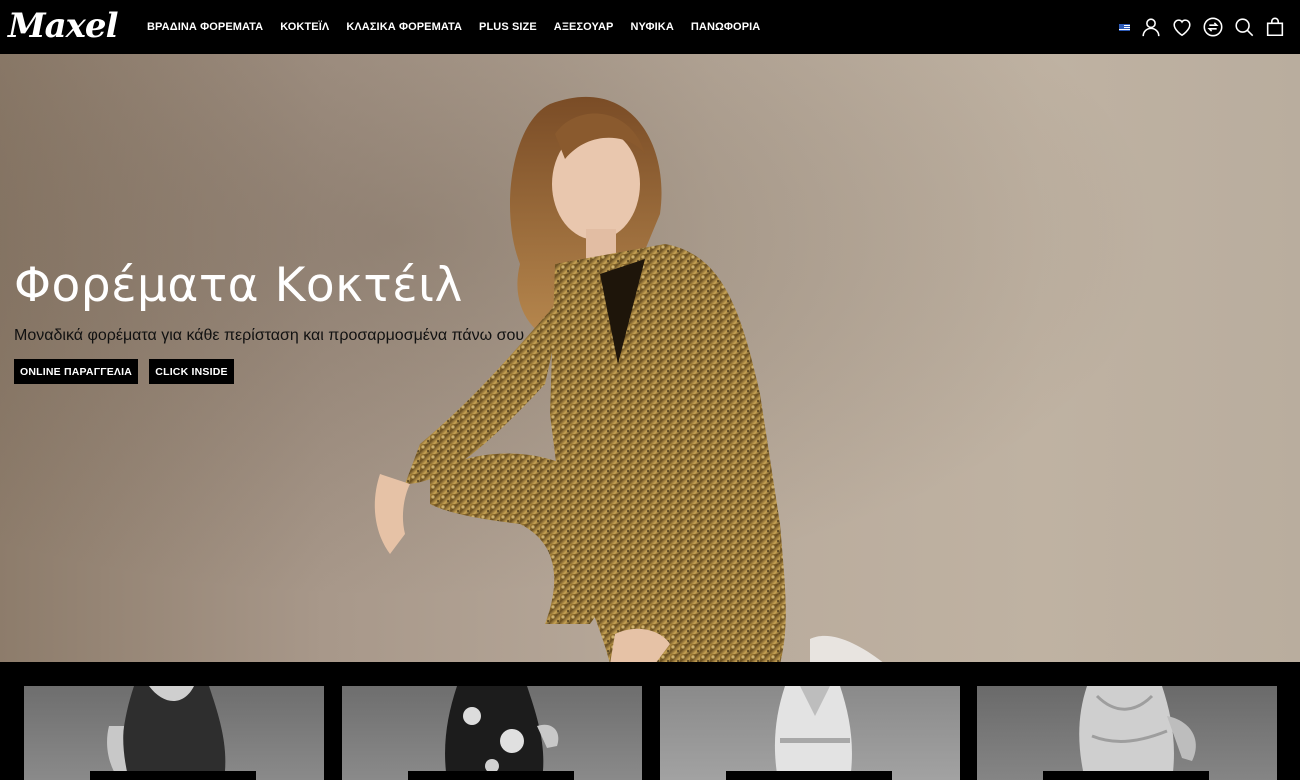 This screenshot has height=780, width=1300. What do you see at coordinates (1151, 27) in the screenshot?
I see `user-icon` at bounding box center [1151, 27].